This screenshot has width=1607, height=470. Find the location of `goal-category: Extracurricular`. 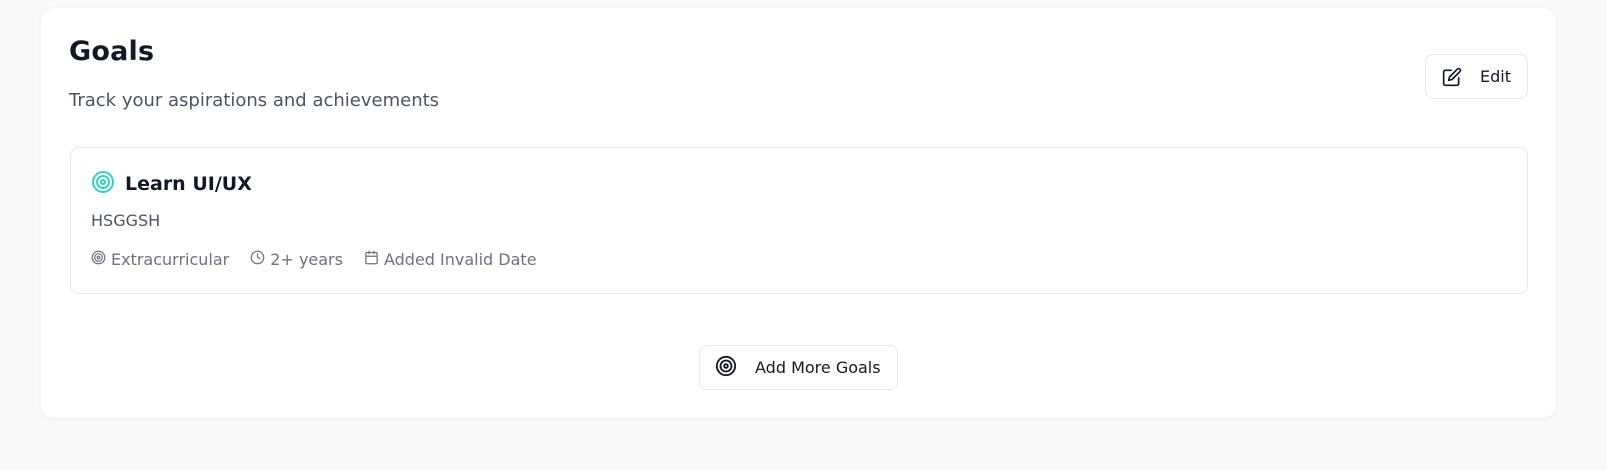

goal-category: Extracurricular is located at coordinates (160, 259).